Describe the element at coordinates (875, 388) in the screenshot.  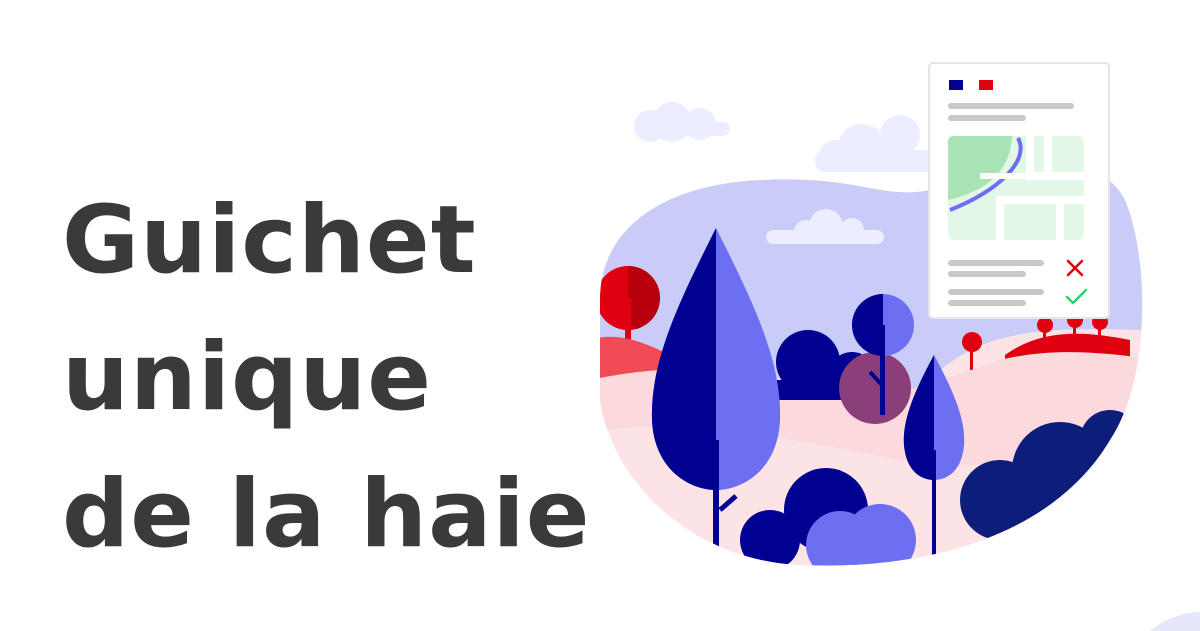
I see `bush-icon` at that location.